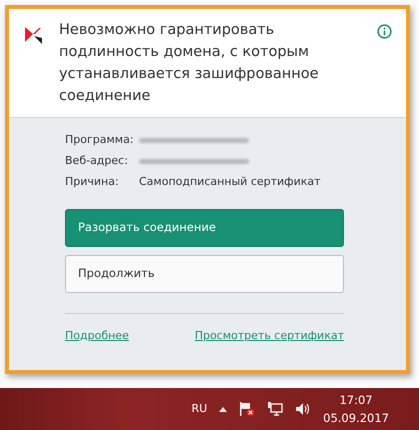  I want to click on detail-label: Веб-адрес:, so click(97, 161).